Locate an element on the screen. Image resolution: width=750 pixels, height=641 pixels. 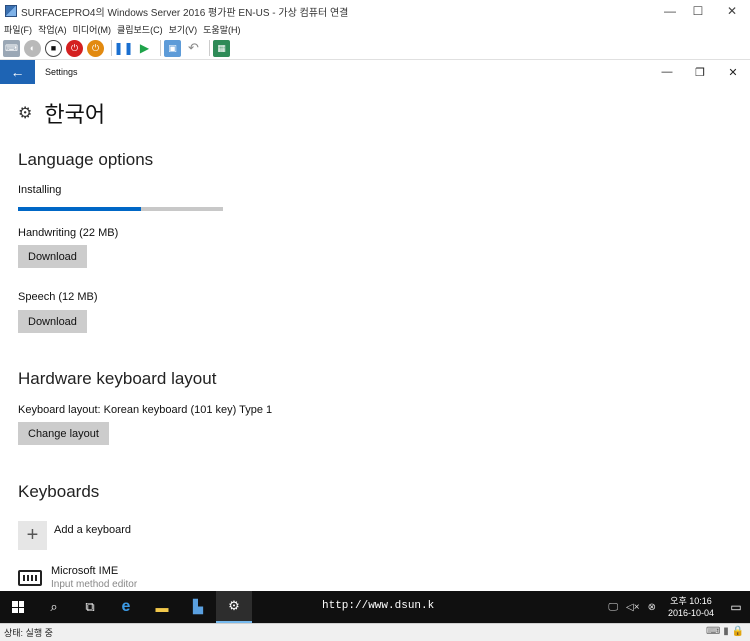
host-close-button: ✕ is located at coordinates (731, 11).